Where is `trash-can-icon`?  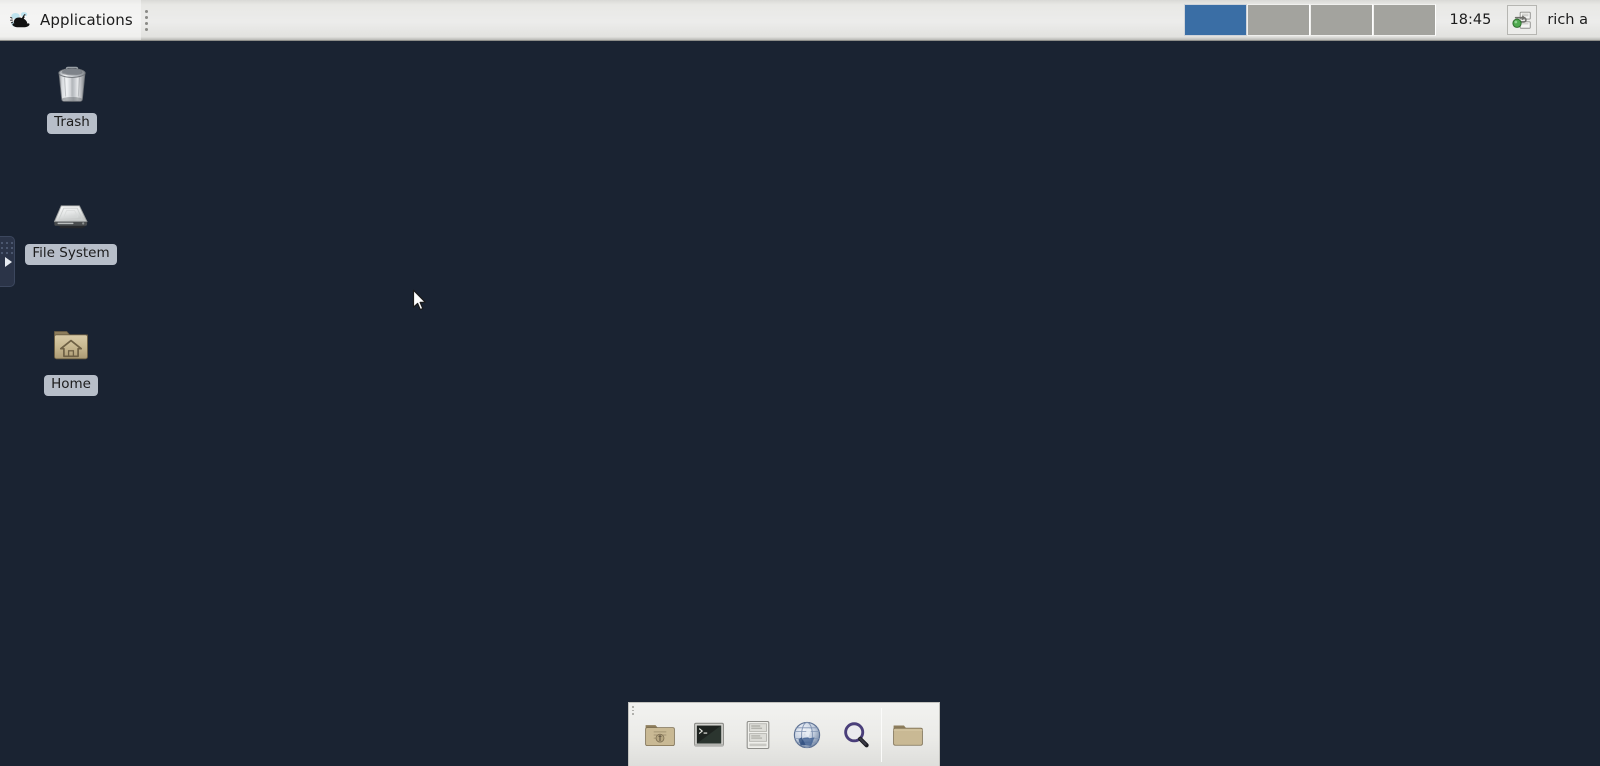 trash-can-icon is located at coordinates (72, 82).